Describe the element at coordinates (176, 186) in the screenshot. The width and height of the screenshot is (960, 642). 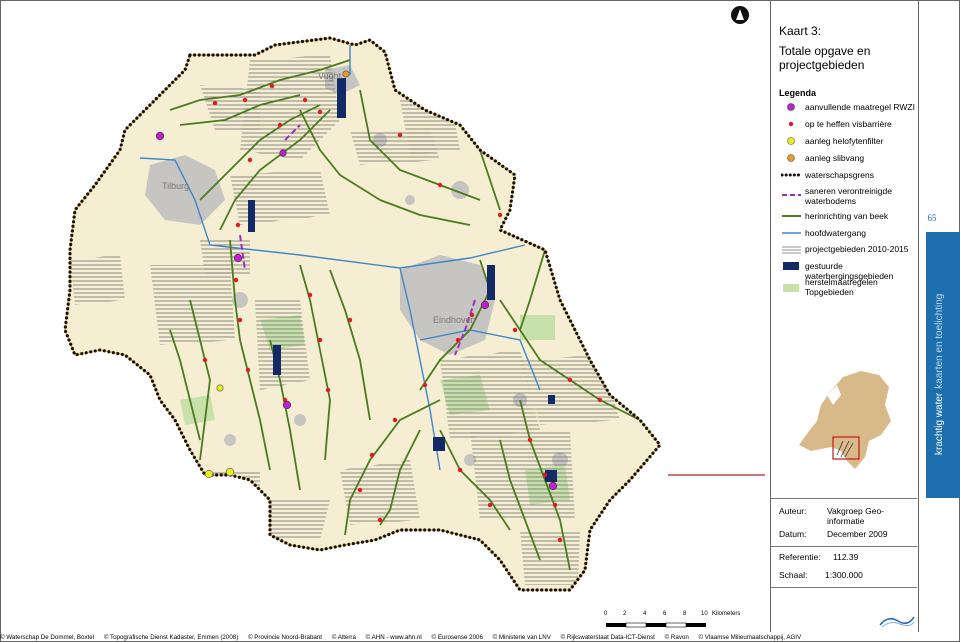
I see `city-label: Tilburg` at that location.